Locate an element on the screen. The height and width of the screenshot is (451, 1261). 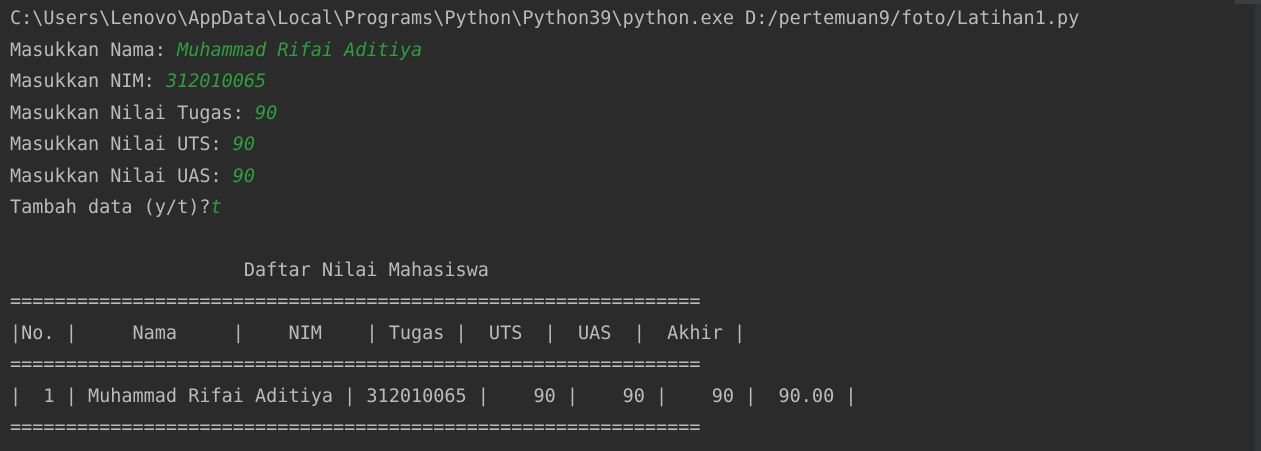
prompt-label: Masukkan NIM: is located at coordinates (88, 81).